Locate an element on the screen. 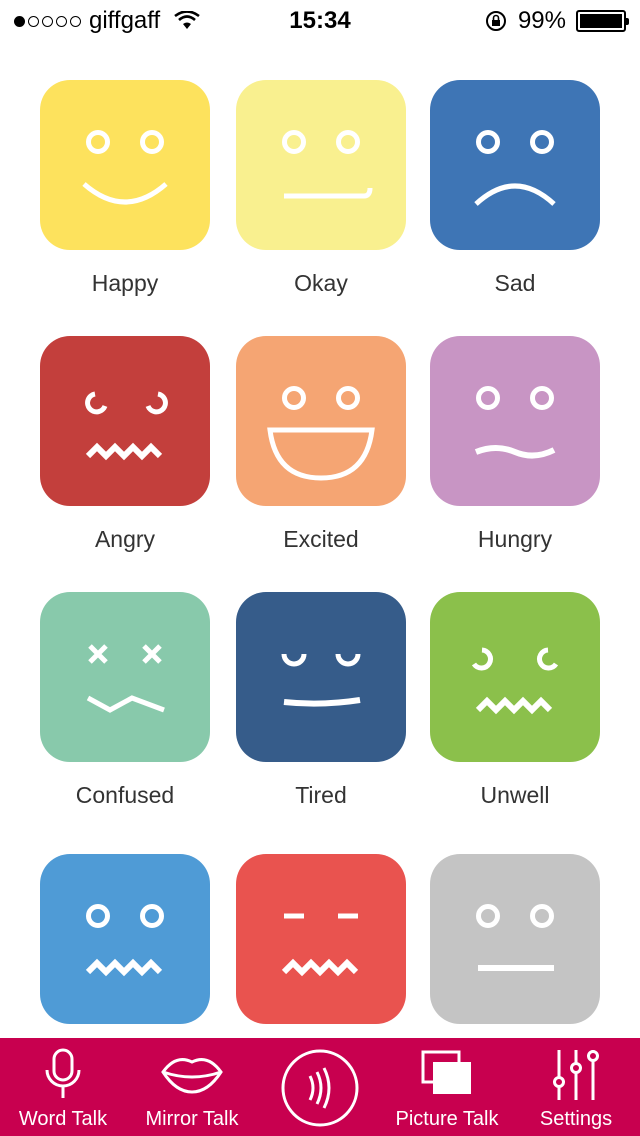 The width and height of the screenshot is (640, 1136). mood-label: Okay is located at coordinates (321, 283).